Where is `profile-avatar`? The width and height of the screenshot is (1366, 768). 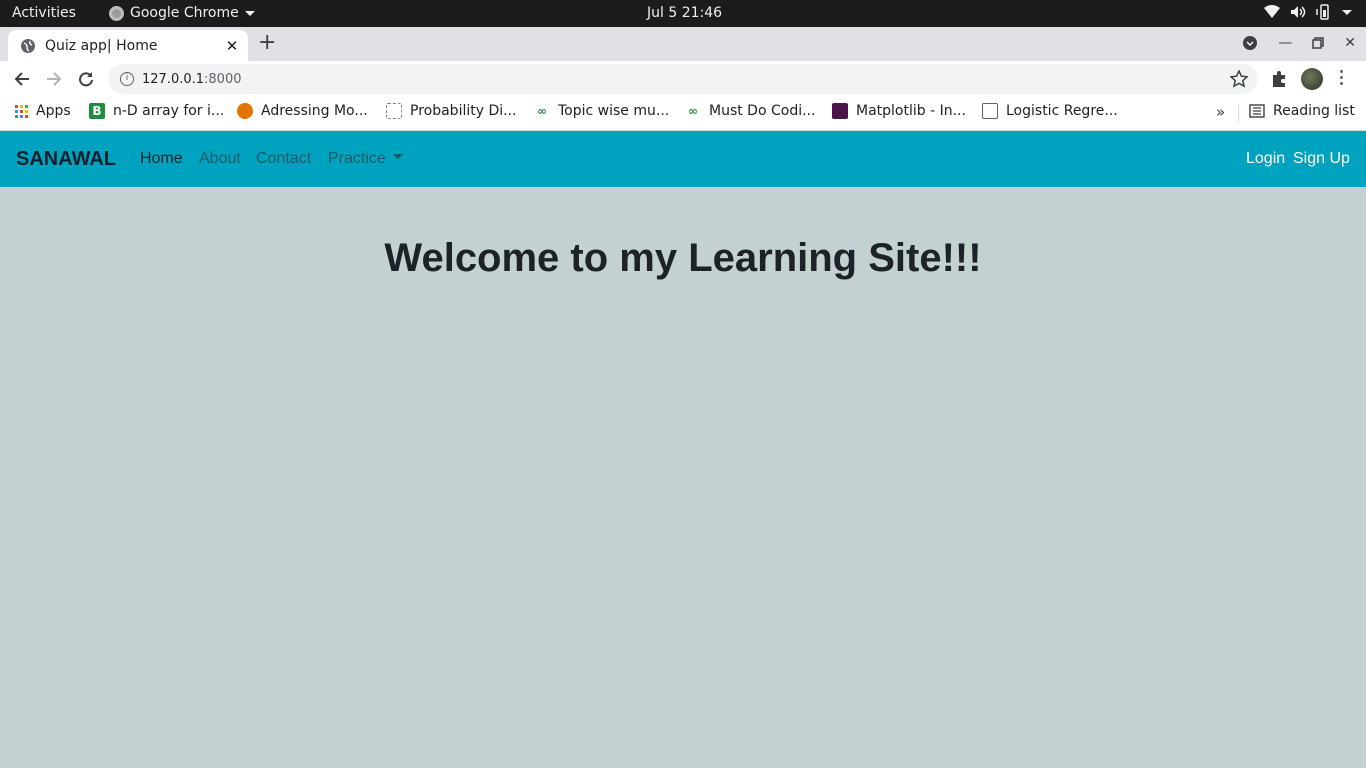 profile-avatar is located at coordinates (1312, 79).